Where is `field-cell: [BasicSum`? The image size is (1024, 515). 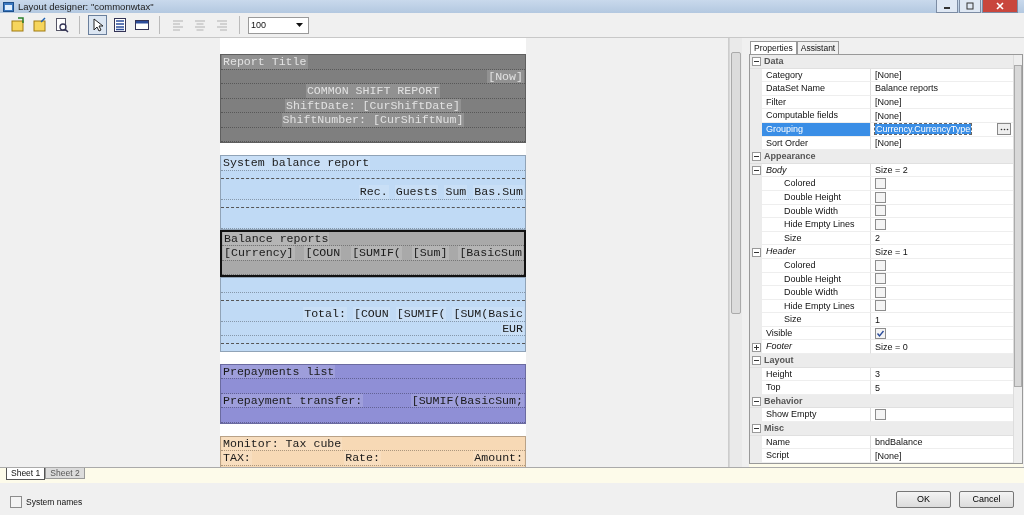 field-cell: [BasicSum is located at coordinates (490, 253).